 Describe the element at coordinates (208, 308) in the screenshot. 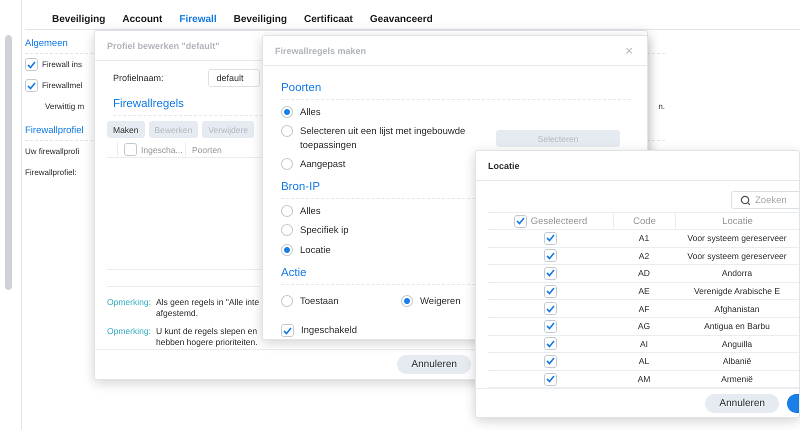

I see `note-text: Als geen regels in "Alle inte afgestemd.` at that location.